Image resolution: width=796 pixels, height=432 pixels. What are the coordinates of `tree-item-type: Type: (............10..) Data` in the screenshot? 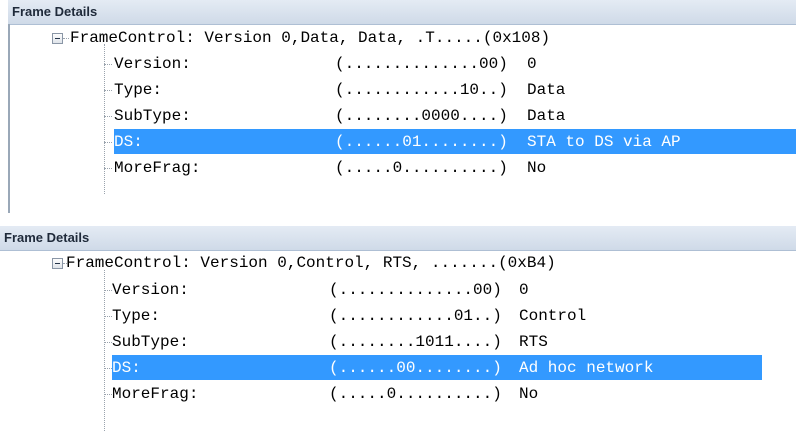 It's located at (454, 90).